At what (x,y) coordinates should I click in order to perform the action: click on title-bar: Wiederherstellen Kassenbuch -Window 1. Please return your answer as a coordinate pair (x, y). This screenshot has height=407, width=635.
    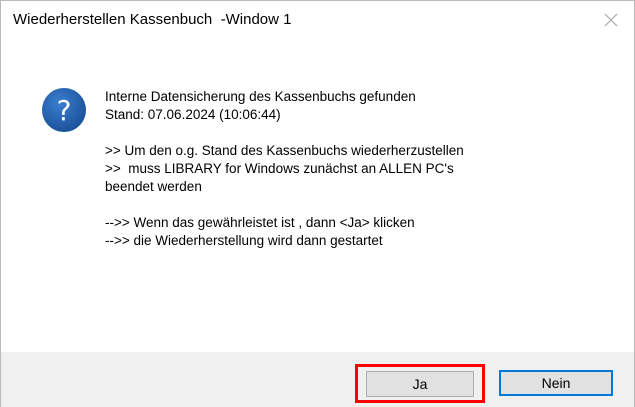
    Looking at the image, I should click on (317, 20).